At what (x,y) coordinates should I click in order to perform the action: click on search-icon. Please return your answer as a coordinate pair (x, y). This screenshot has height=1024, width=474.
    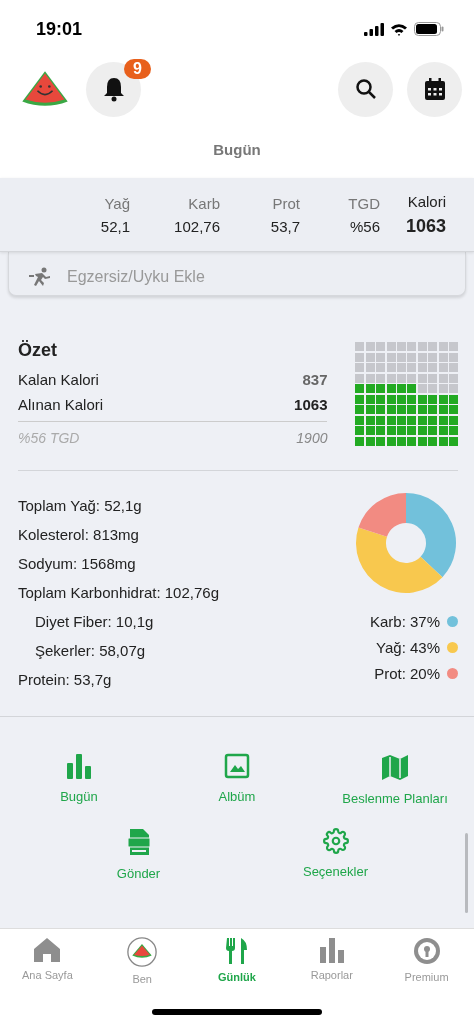
    Looking at the image, I should click on (365, 89).